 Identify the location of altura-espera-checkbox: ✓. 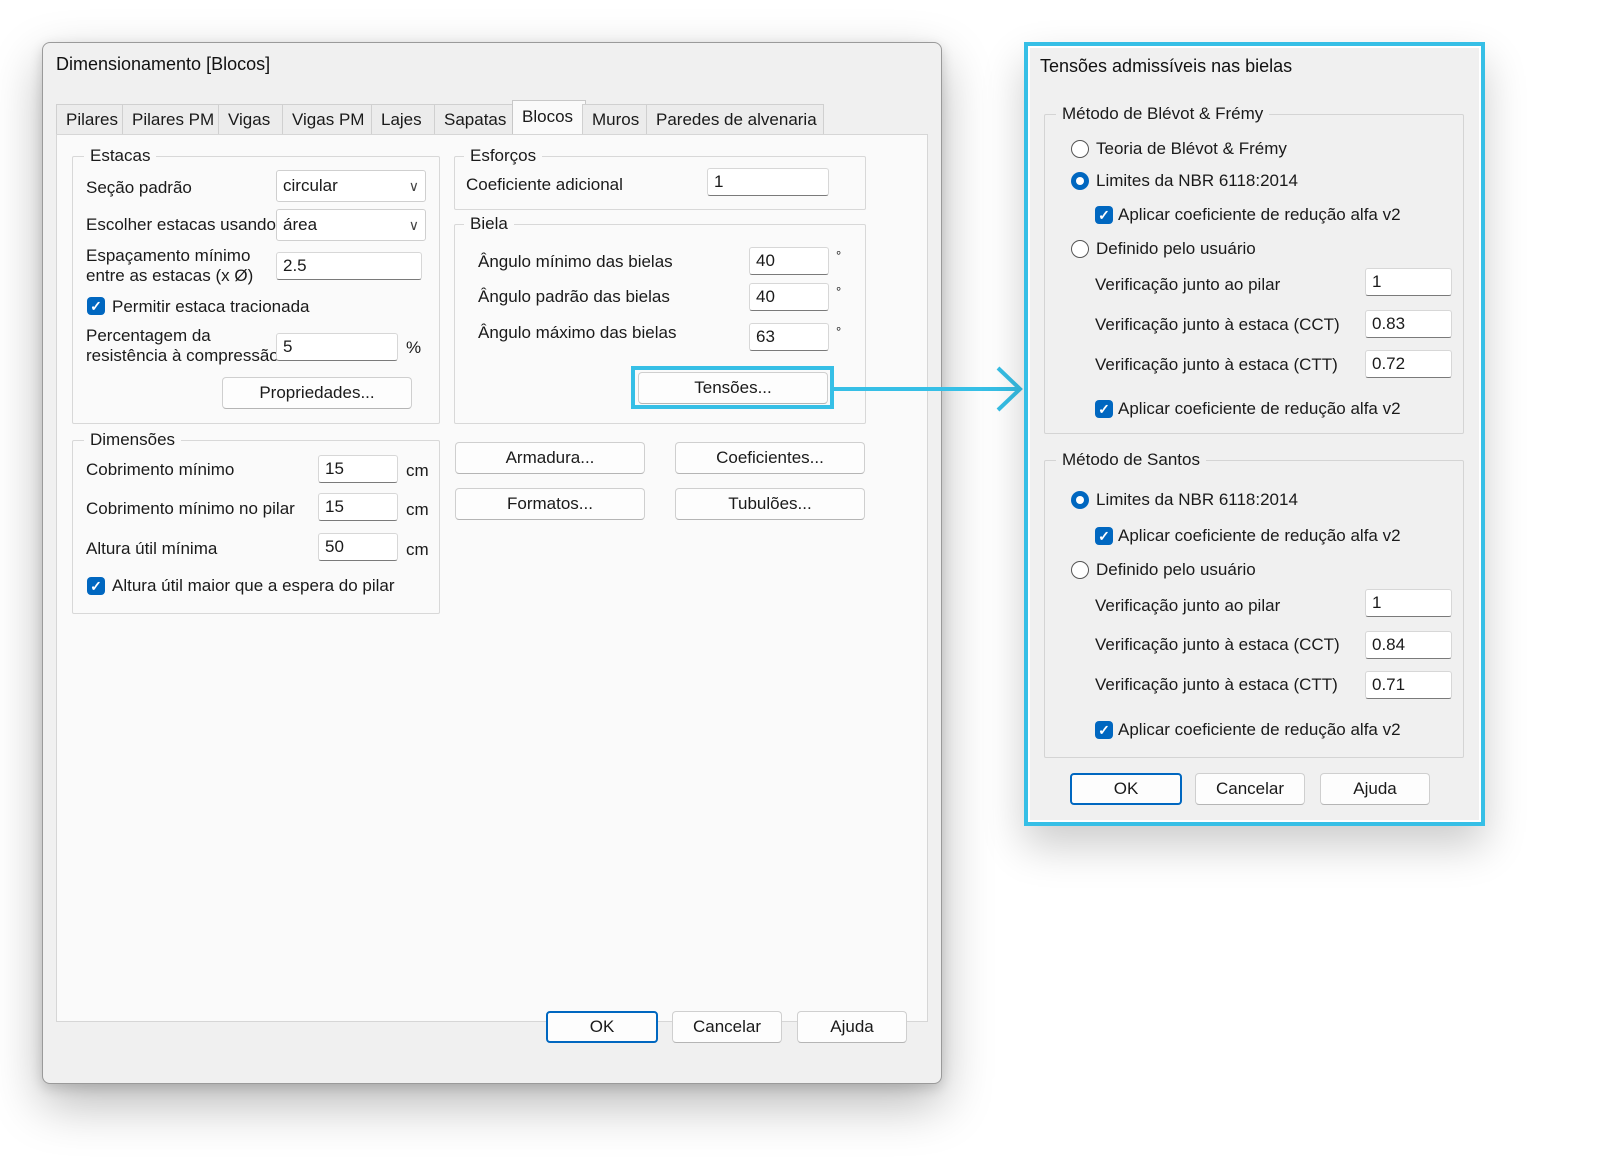
(96, 586).